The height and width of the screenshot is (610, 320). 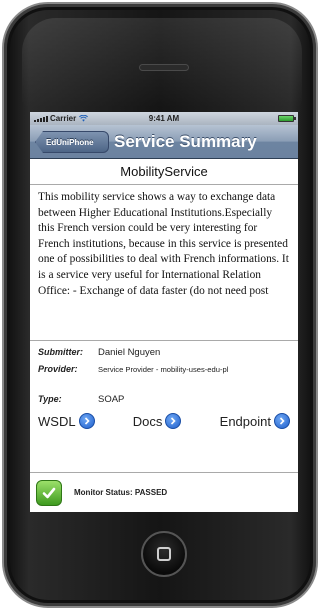 I want to click on docs-link: Docs, so click(x=157, y=421).